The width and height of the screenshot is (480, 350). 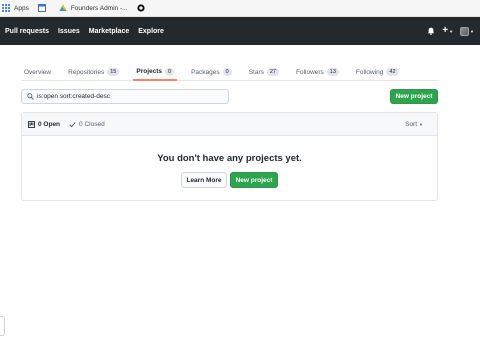 What do you see at coordinates (204, 180) in the screenshot?
I see `learn-more-button: Learn More` at bounding box center [204, 180].